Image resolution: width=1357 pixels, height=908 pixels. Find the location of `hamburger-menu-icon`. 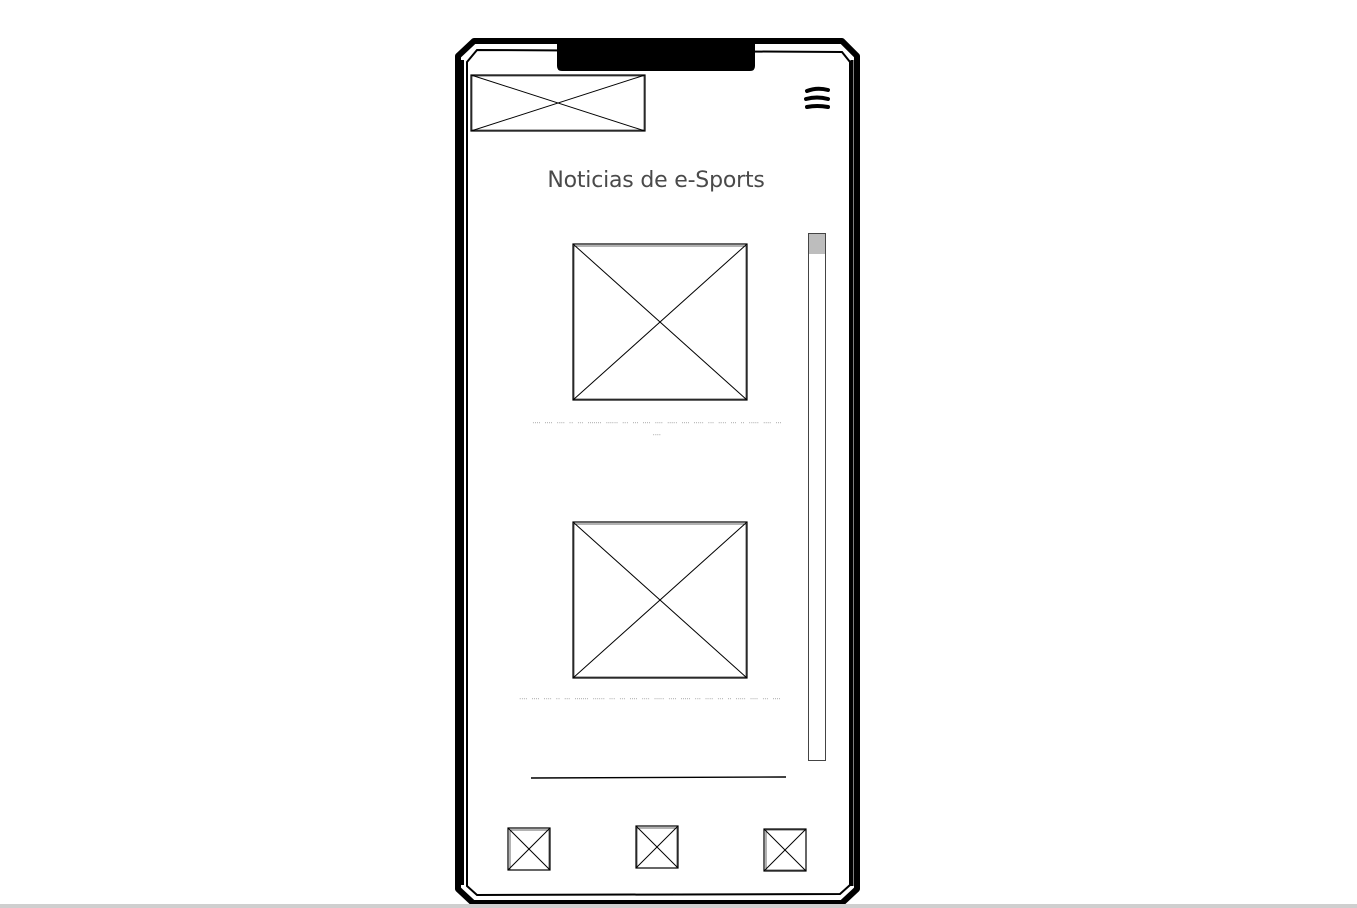

hamburger-menu-icon is located at coordinates (817, 100).